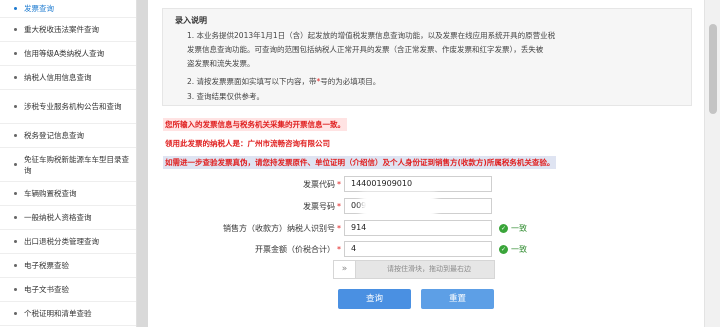  I want to click on invoice-number-label: 发票号码 *, so click(322, 206).